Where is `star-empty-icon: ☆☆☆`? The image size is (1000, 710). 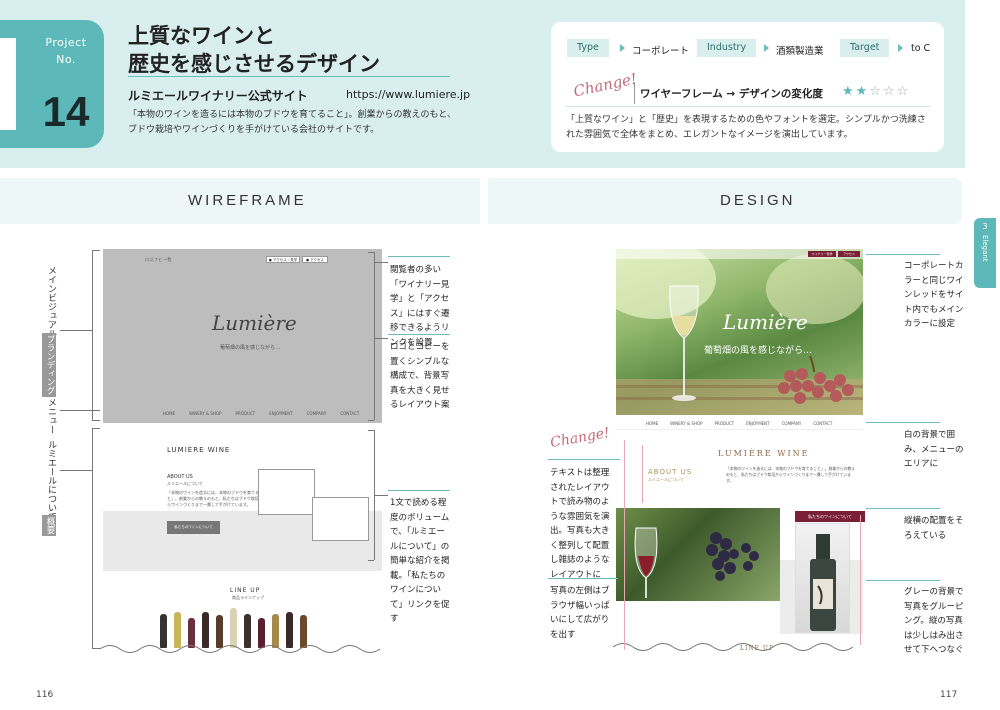
star-empty-icon: ☆☆☆ is located at coordinates (890, 91).